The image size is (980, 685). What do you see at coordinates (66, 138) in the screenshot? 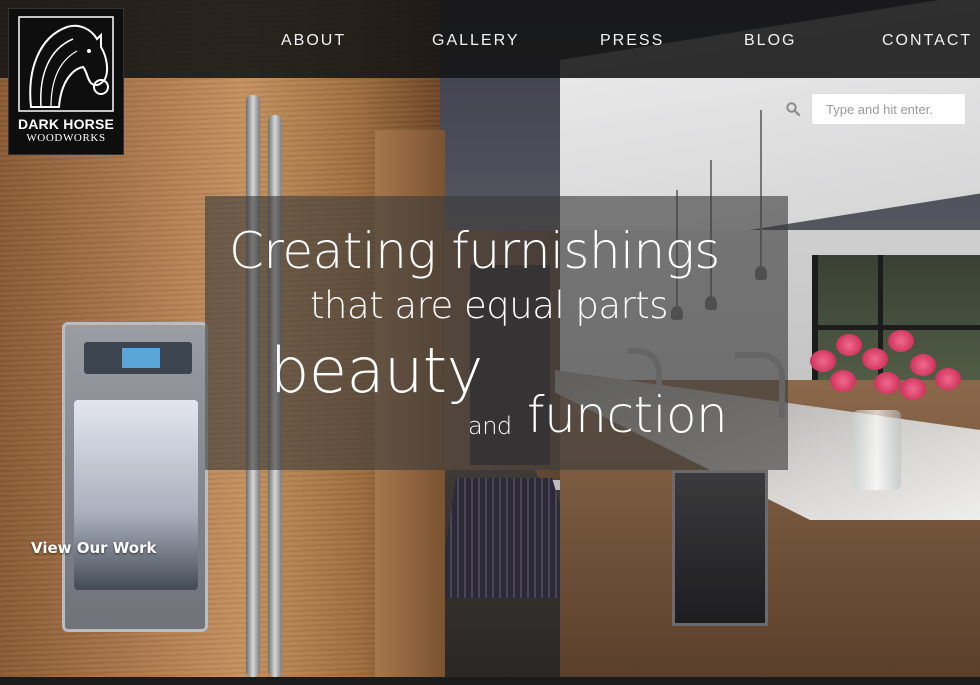
I see `brand-subname: WOODWORKS` at bounding box center [66, 138].